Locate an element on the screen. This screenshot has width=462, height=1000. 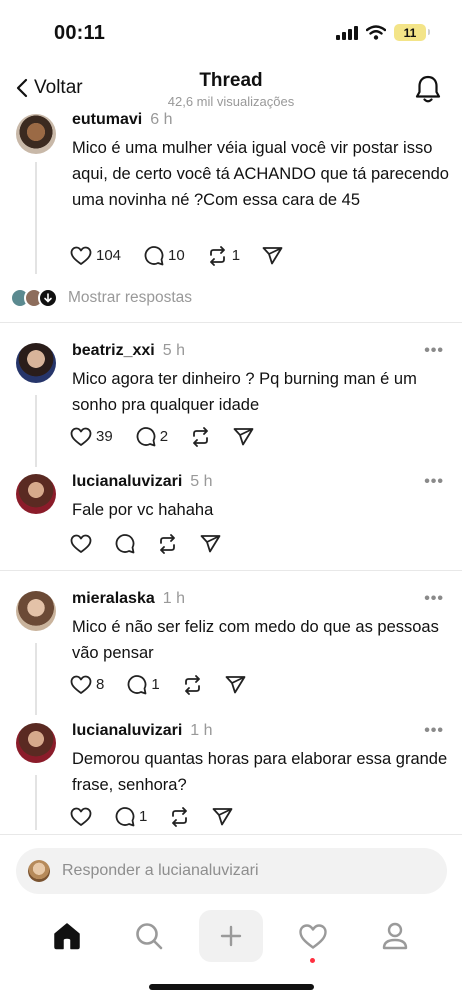
username: mieralaska is located at coordinates (113, 598).